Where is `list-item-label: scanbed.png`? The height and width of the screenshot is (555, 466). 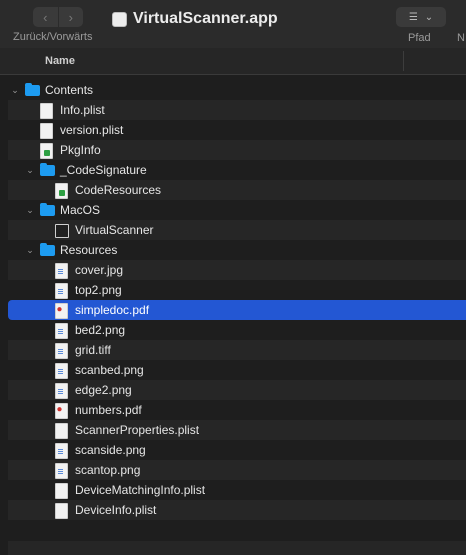 list-item-label: scanbed.png is located at coordinates (109, 370).